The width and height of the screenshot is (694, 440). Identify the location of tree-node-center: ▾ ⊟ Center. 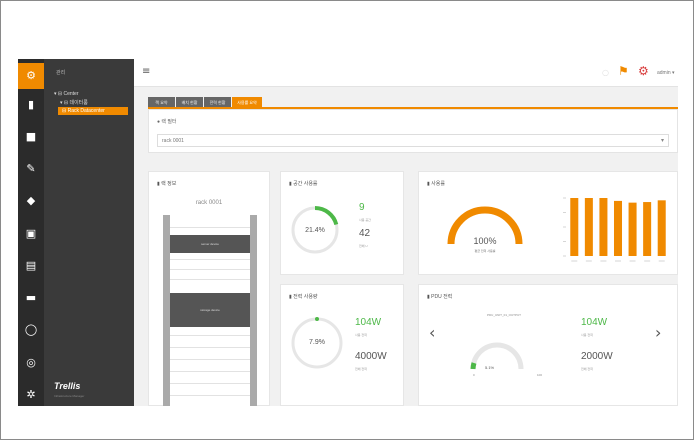
(66, 94).